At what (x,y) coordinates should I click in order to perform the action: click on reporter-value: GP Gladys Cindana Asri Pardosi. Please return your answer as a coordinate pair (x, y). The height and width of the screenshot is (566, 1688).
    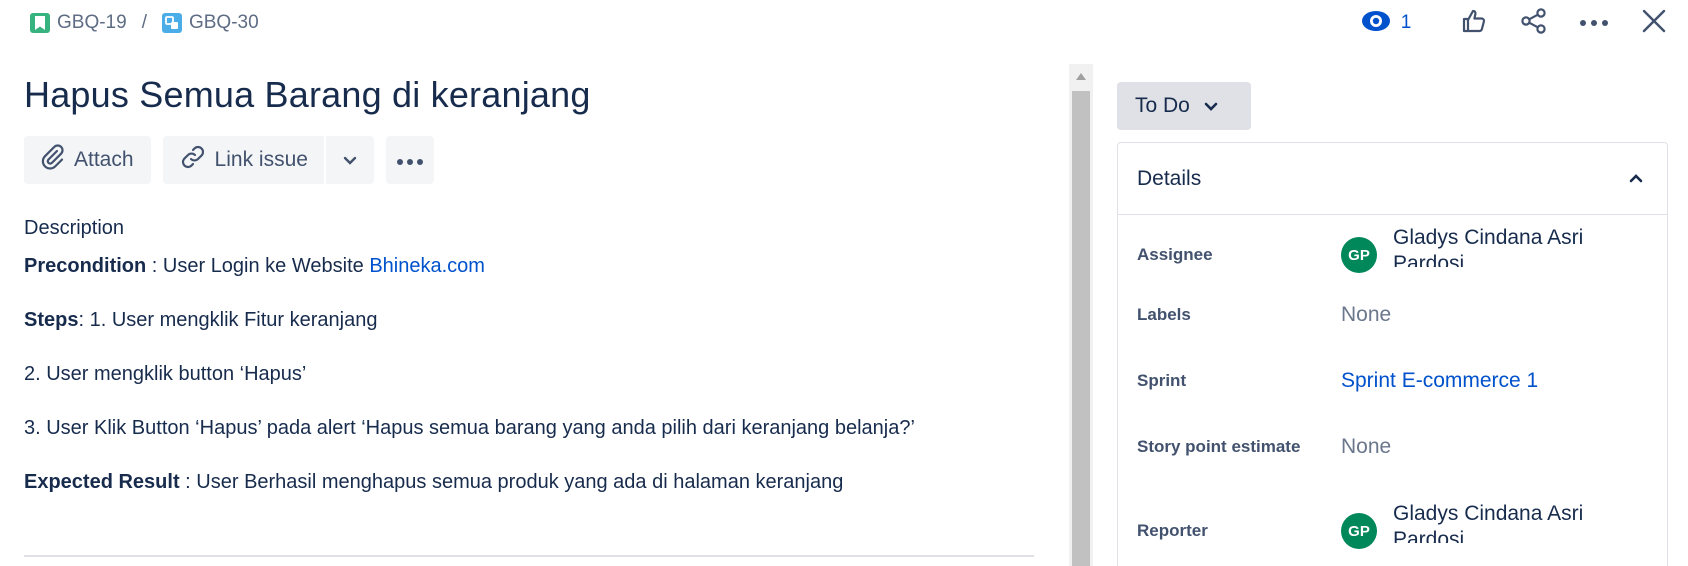
    Looking at the image, I should click on (1477, 525).